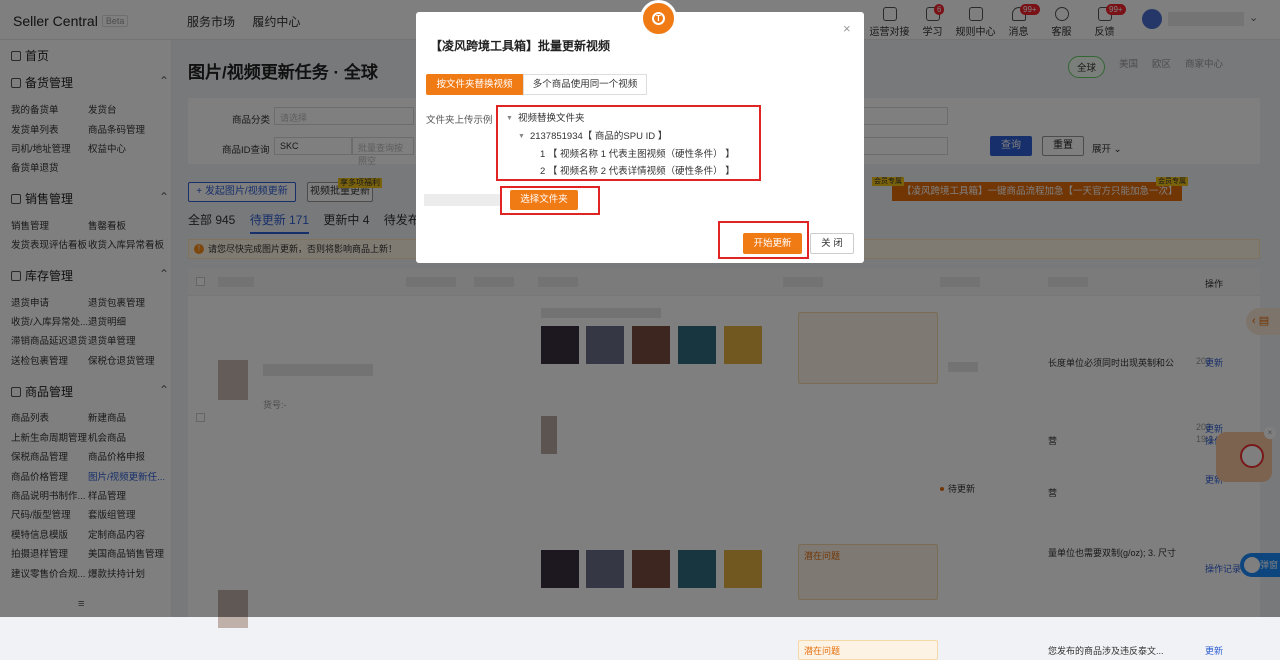 The height and width of the screenshot is (660, 1280). I want to click on tree-child-label: 2137851934【 商品的SPU ID 】, so click(598, 136).